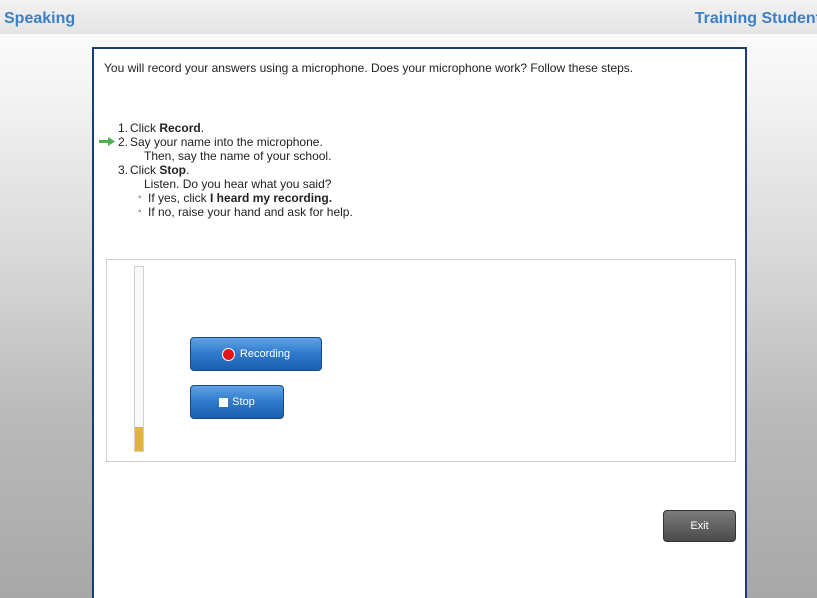 The height and width of the screenshot is (598, 817). I want to click on step-3-prefix: Click, so click(145, 170).